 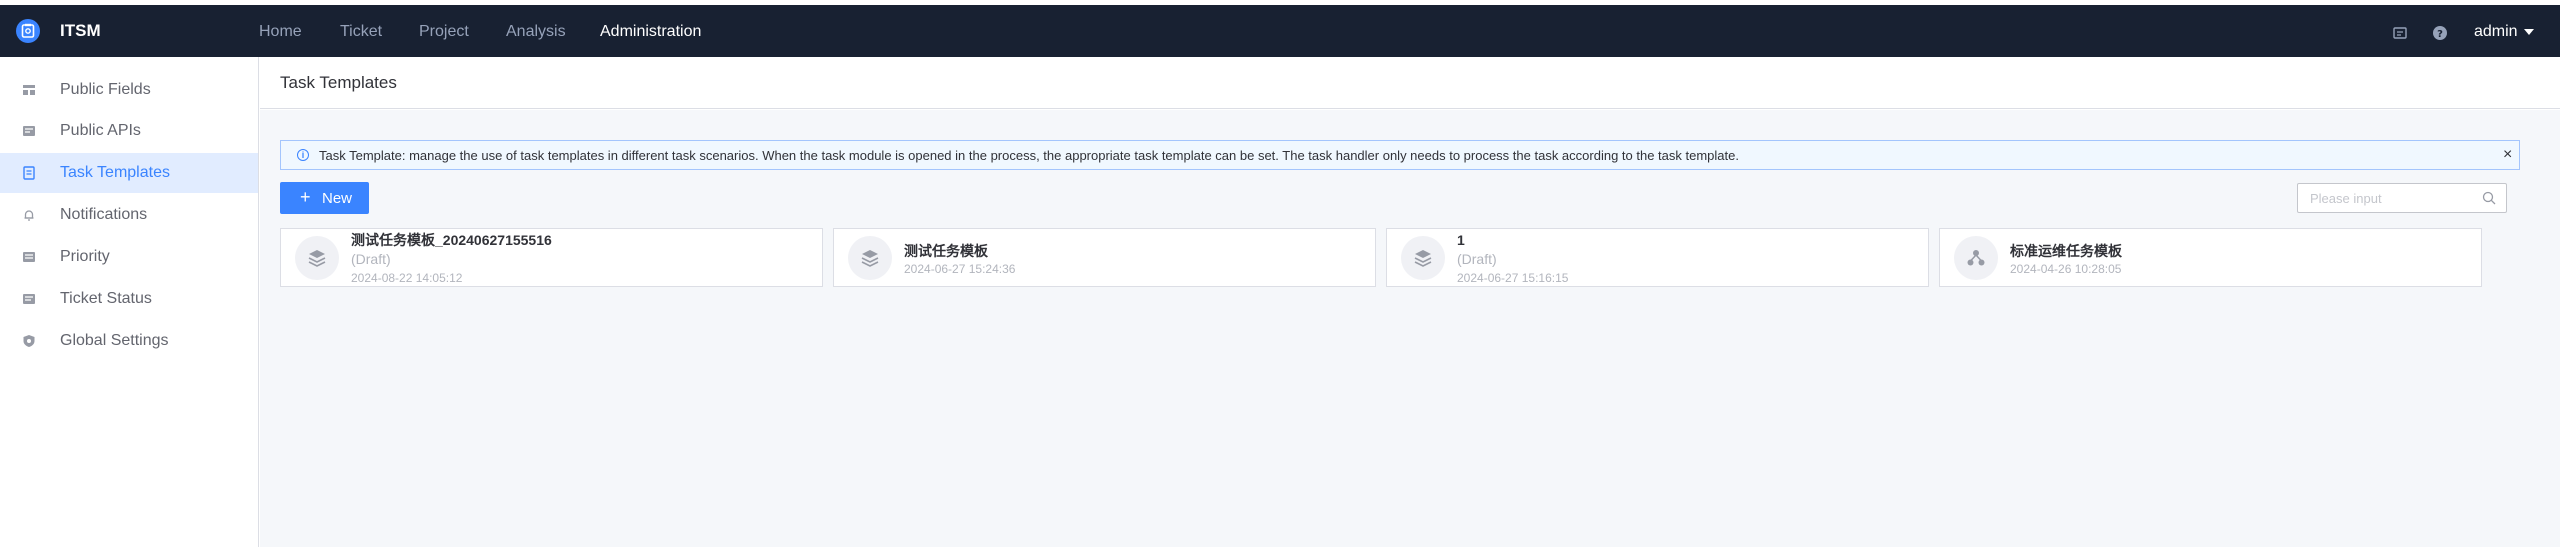 What do you see at coordinates (650, 32) in the screenshot?
I see `nav-administration: Administration` at bounding box center [650, 32].